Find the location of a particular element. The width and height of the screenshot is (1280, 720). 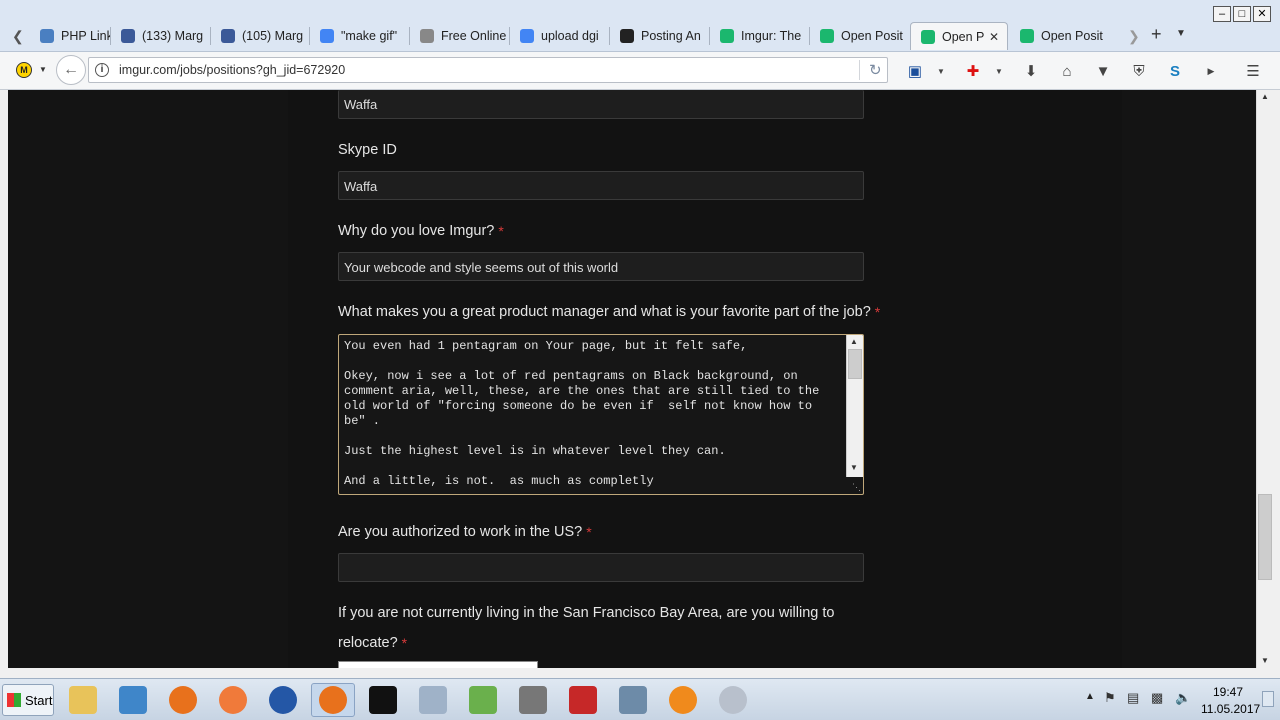

tabs-scroll-left-icon: ❮ is located at coordinates (18, 36).